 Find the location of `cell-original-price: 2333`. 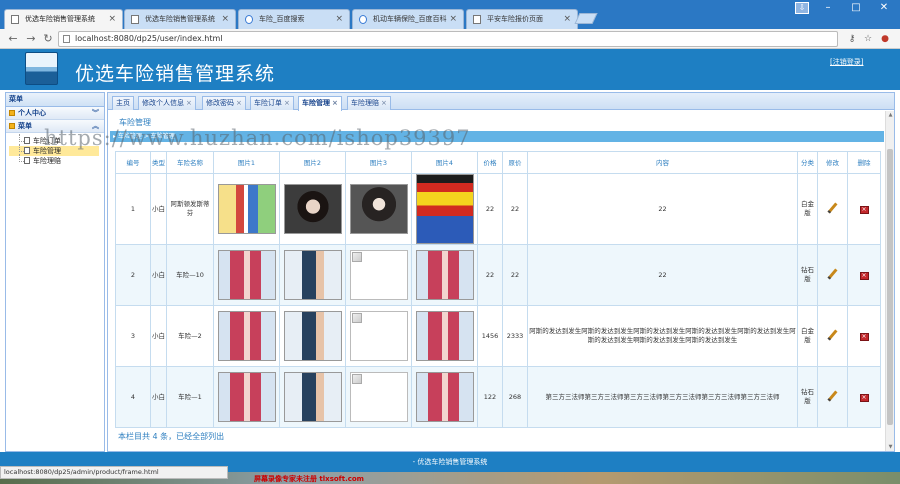

cell-original-price: 2333 is located at coordinates (515, 336).